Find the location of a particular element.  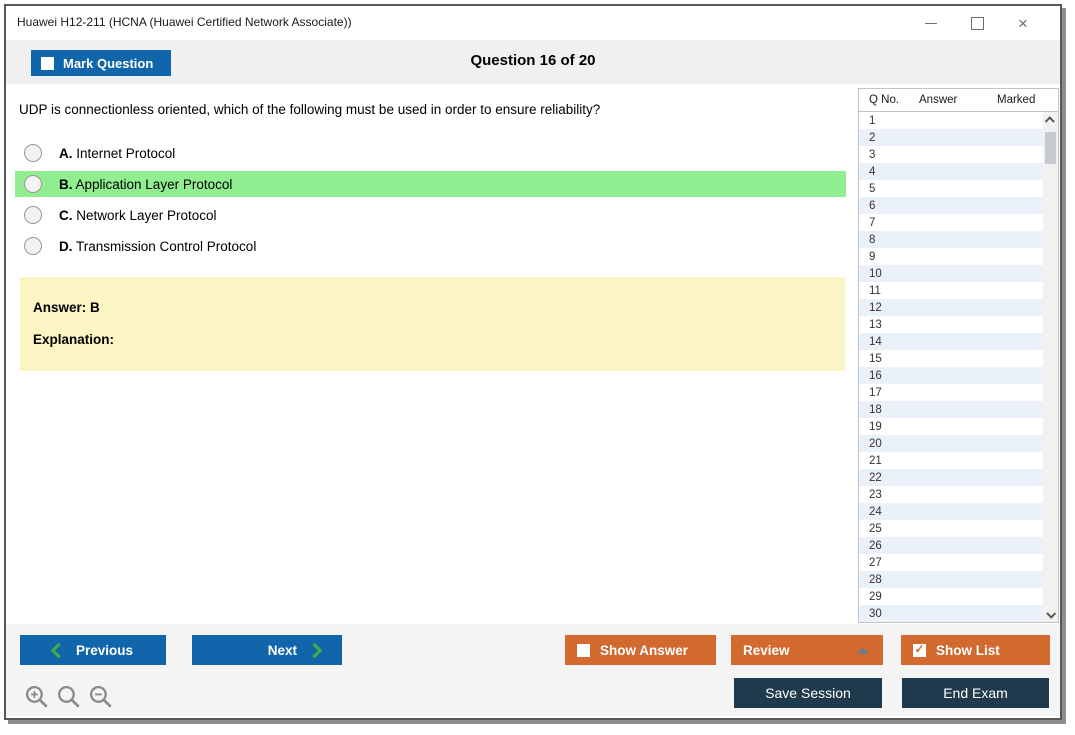

save-session-label: Save Session is located at coordinates (808, 693).